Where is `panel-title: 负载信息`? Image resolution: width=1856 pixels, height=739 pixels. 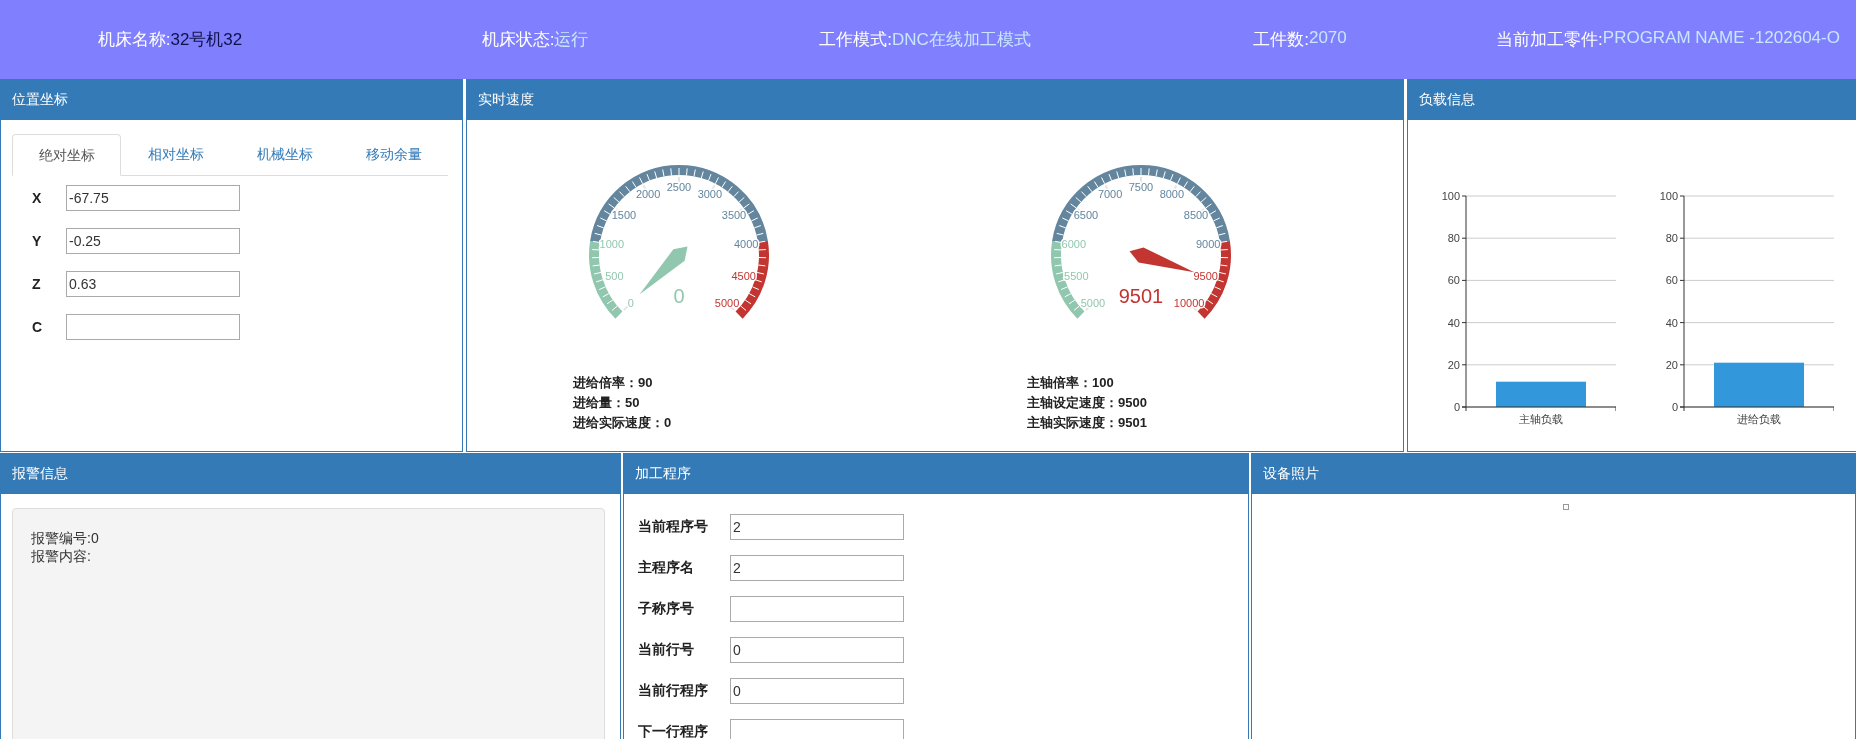 panel-title: 负载信息 is located at coordinates (1632, 99).